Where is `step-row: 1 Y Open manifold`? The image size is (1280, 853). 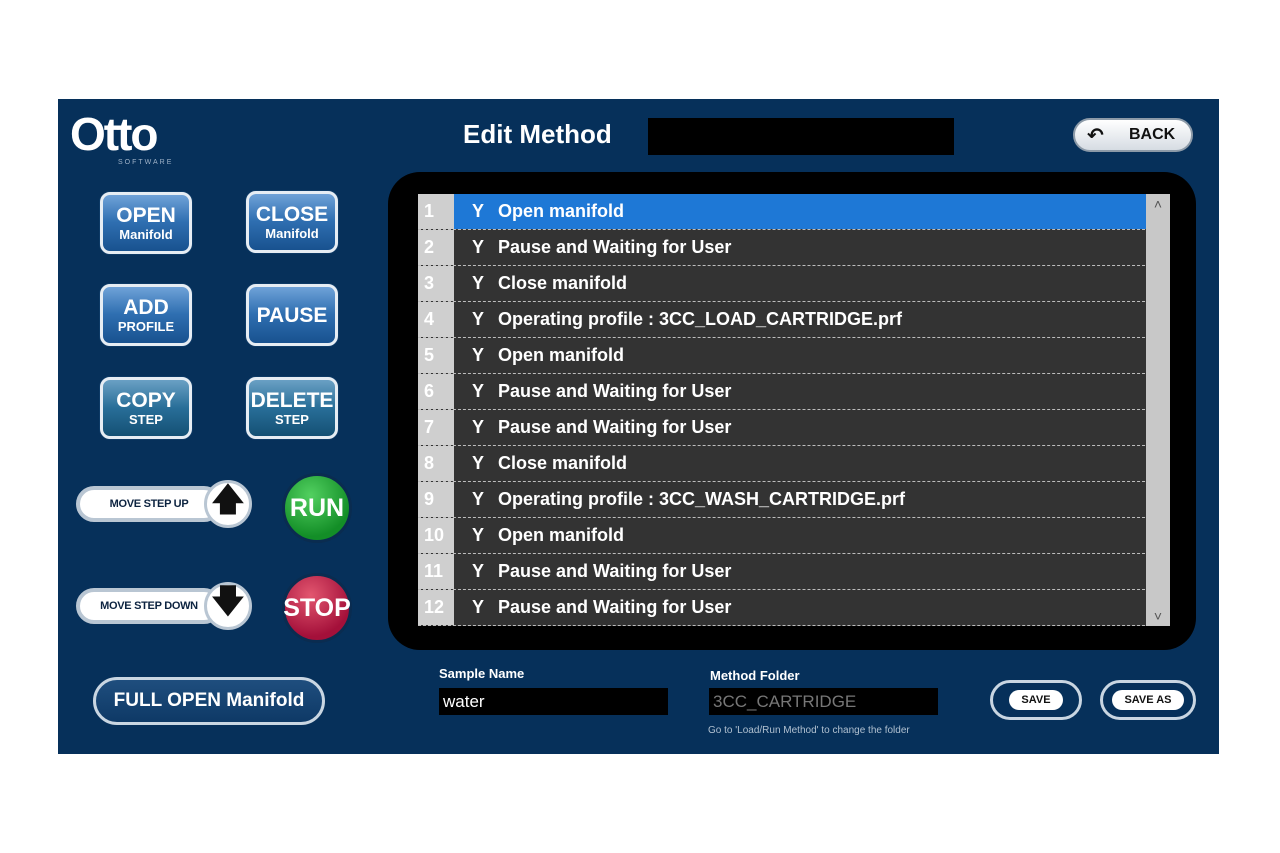
step-row: 1 Y Open manifold is located at coordinates (794, 212).